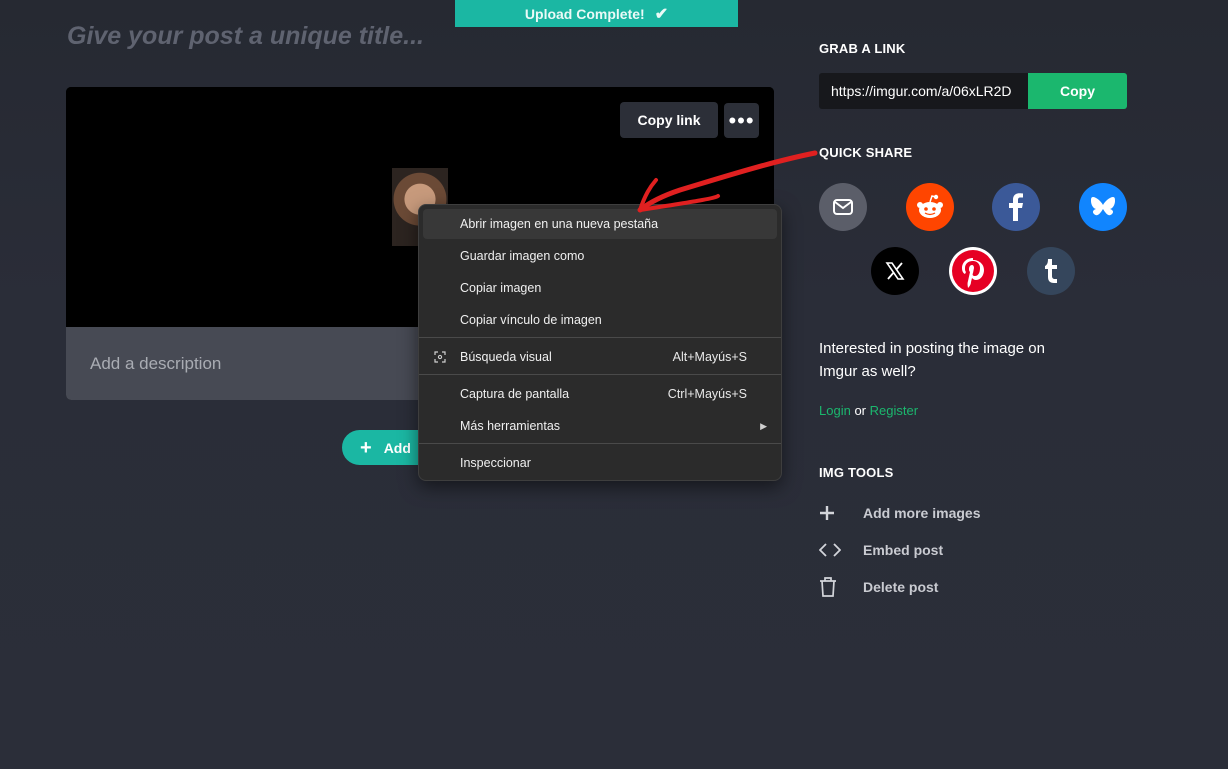  Describe the element at coordinates (862, 48) in the screenshot. I see `grab-link-heading: GRAB A LINK` at that location.